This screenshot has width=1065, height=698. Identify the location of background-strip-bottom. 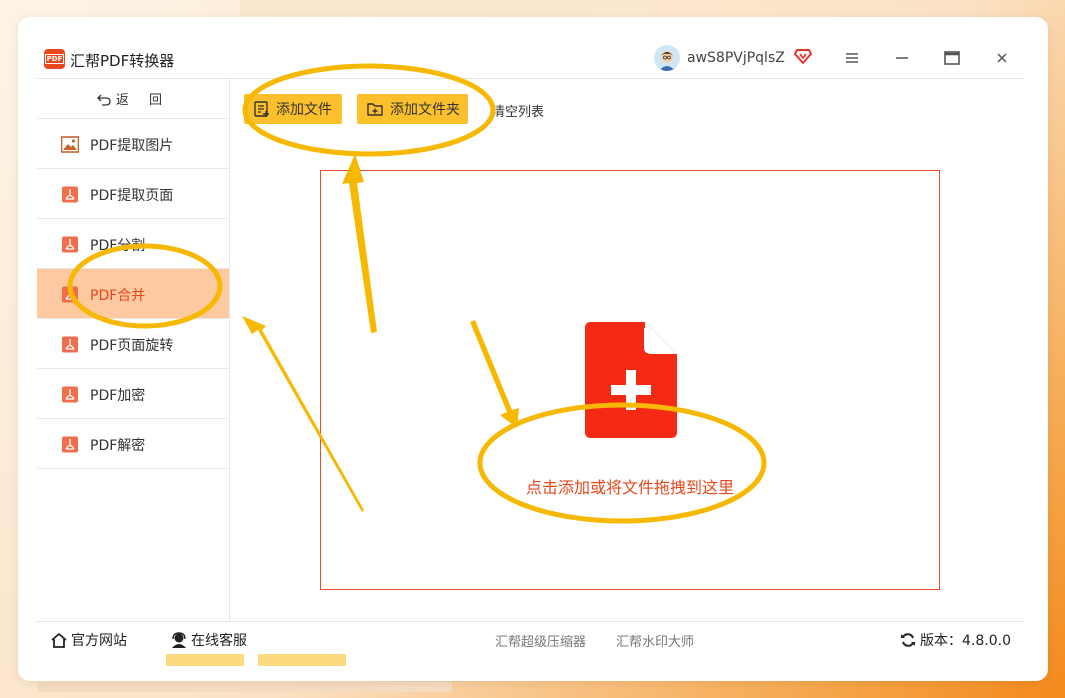
(245, 687).